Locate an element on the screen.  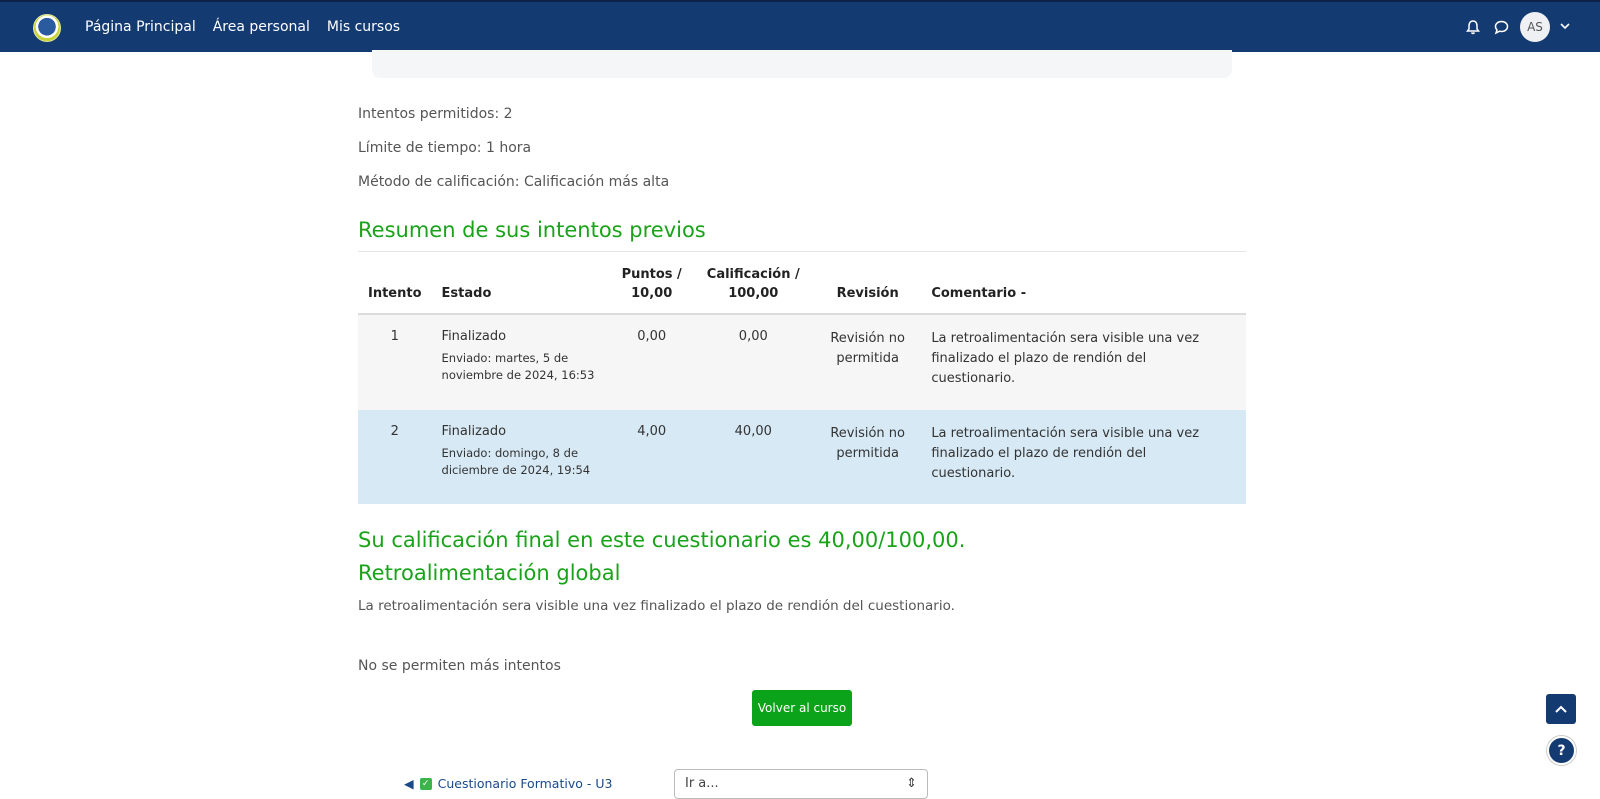
question-mark-icon: ? is located at coordinates (1561, 750).